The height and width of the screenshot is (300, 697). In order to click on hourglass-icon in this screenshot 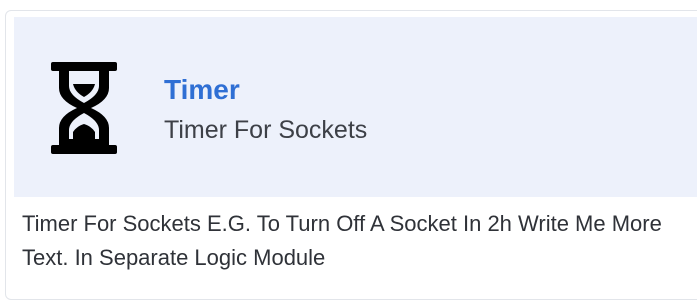, I will do `click(84, 108)`.